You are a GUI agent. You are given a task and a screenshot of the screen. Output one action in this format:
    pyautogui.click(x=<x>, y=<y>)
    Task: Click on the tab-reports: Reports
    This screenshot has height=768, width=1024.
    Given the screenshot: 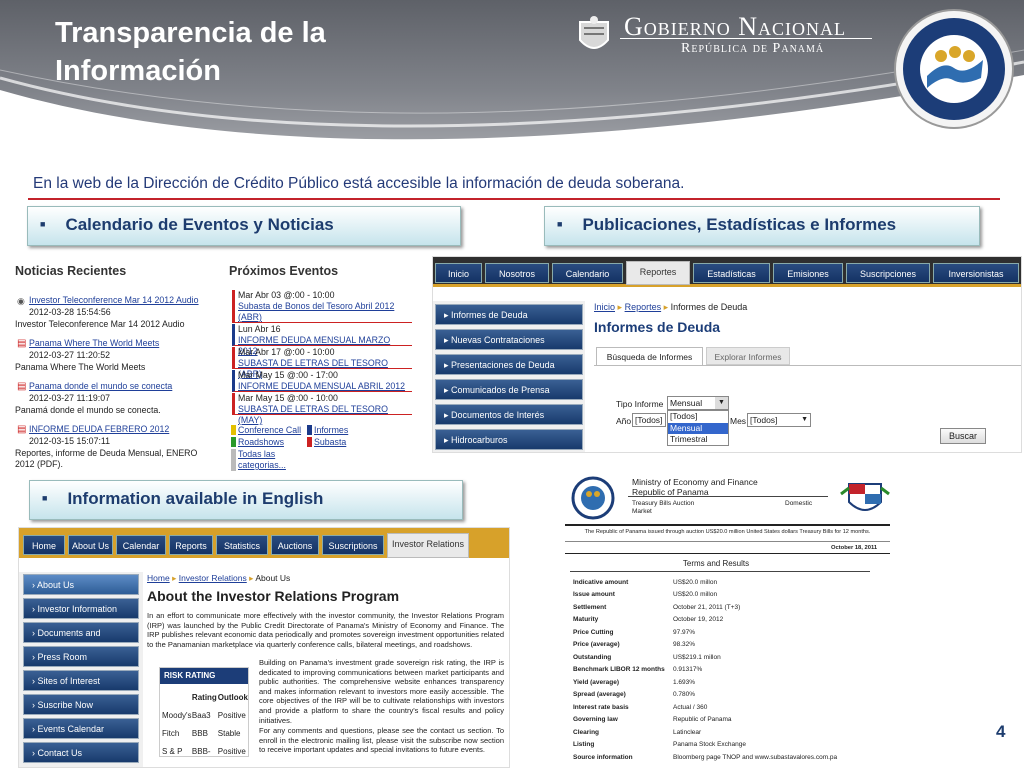 What is the action you would take?
    pyautogui.click(x=191, y=545)
    